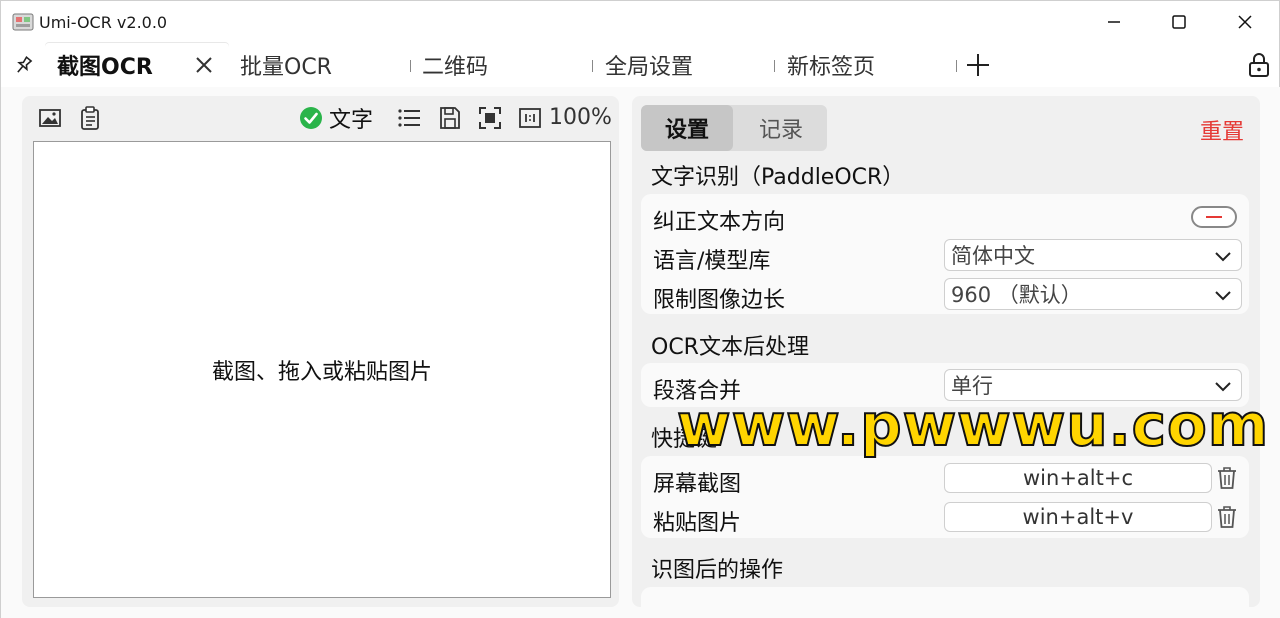 Image resolution: width=1280 pixels, height=618 pixels. I want to click on add-tab-icon, so click(978, 65).